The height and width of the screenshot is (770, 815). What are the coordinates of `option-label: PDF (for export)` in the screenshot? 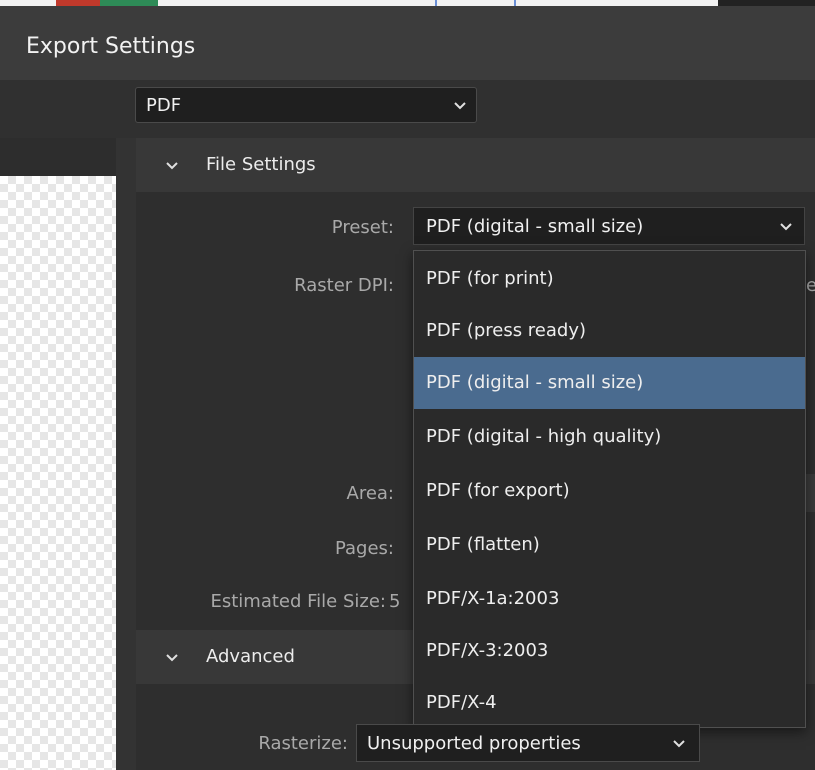 It's located at (498, 490).